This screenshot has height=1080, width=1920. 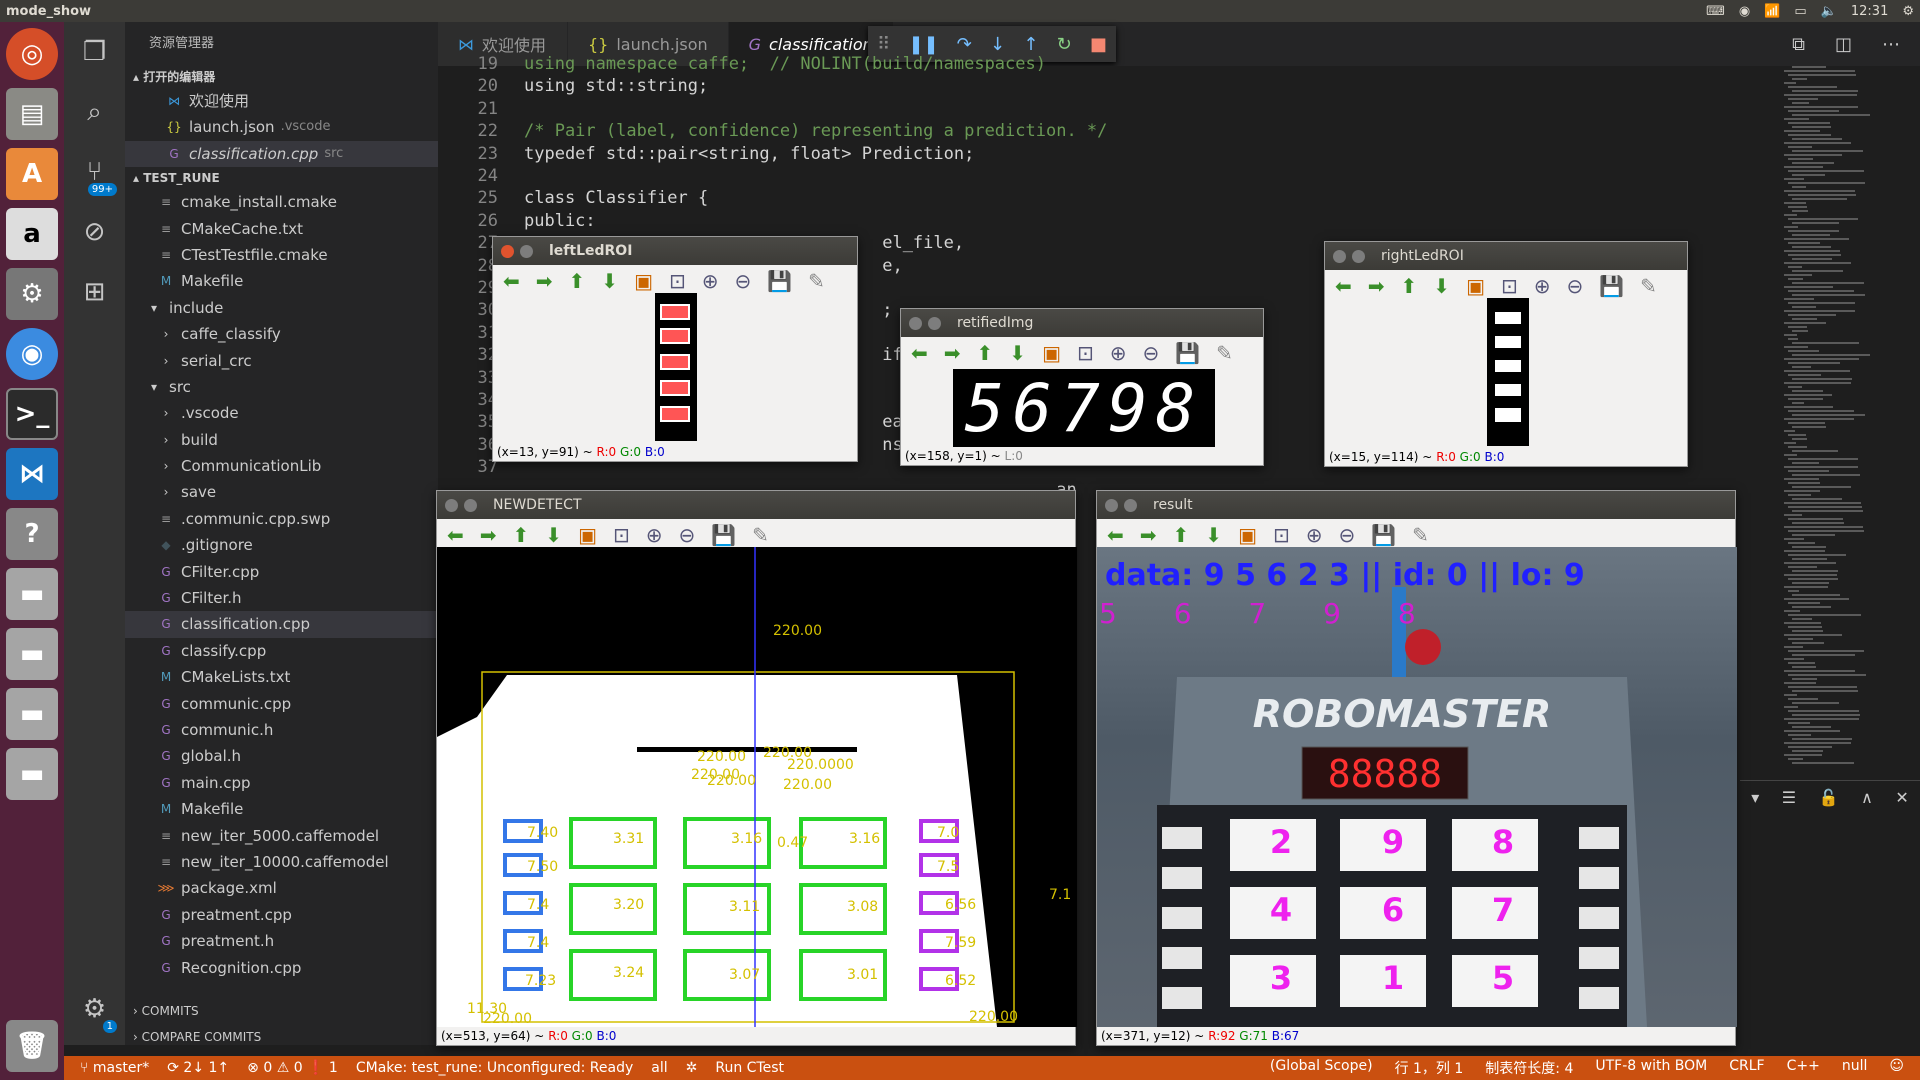 What do you see at coordinates (32, 234) in the screenshot?
I see `amazon-icon: a` at bounding box center [32, 234].